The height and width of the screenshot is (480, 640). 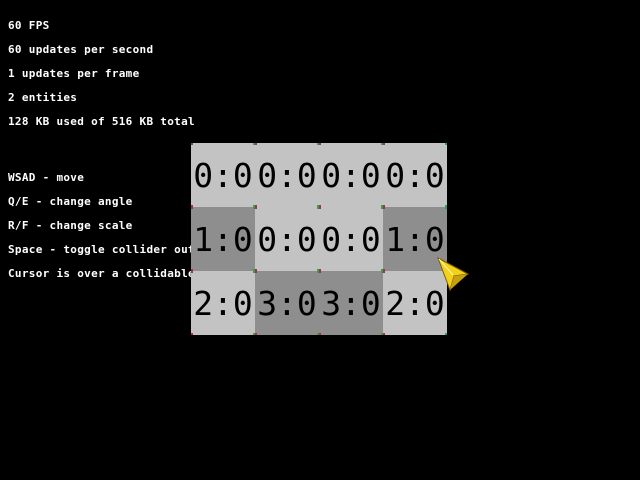 I want to click on tile: 2:0, so click(x=223, y=303).